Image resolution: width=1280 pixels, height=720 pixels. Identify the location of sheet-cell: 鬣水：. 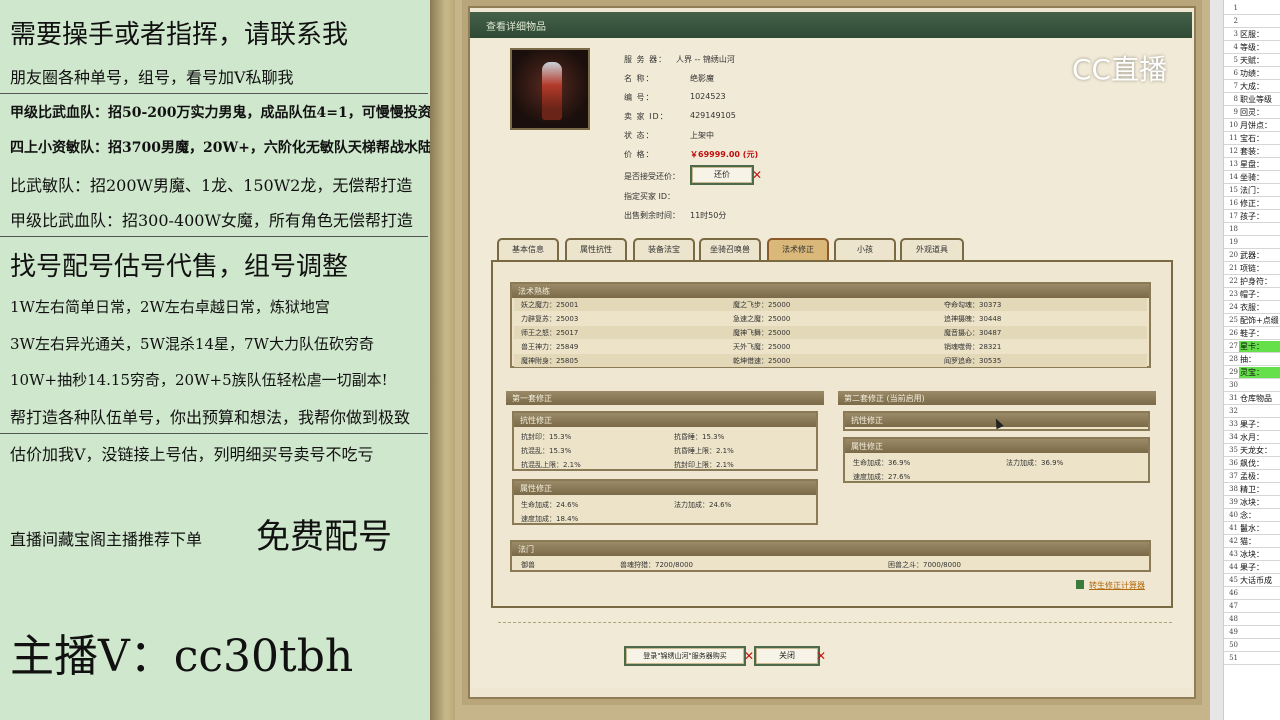
(1252, 528).